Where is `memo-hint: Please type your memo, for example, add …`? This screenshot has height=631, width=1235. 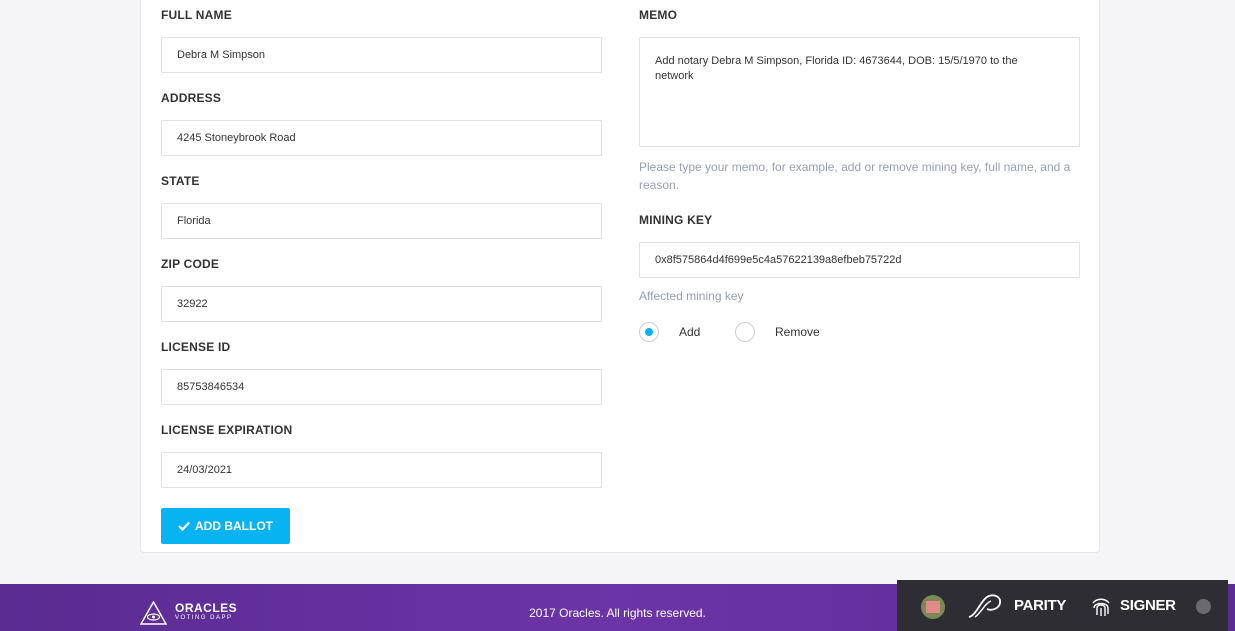 memo-hint: Please type your memo, for example, add … is located at coordinates (855, 176).